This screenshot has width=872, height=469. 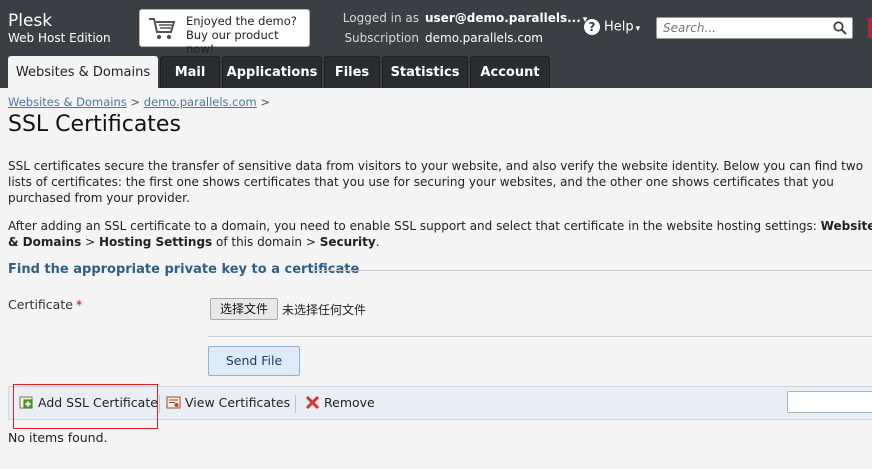 What do you see at coordinates (94, 124) in the screenshot?
I see `page-title: SSL Certificates` at bounding box center [94, 124].